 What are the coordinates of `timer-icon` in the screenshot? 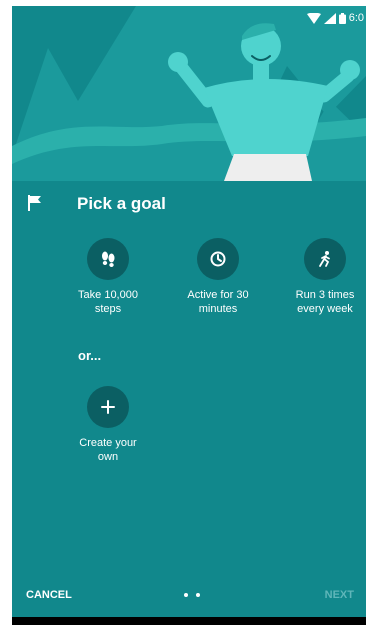 It's located at (218, 259).